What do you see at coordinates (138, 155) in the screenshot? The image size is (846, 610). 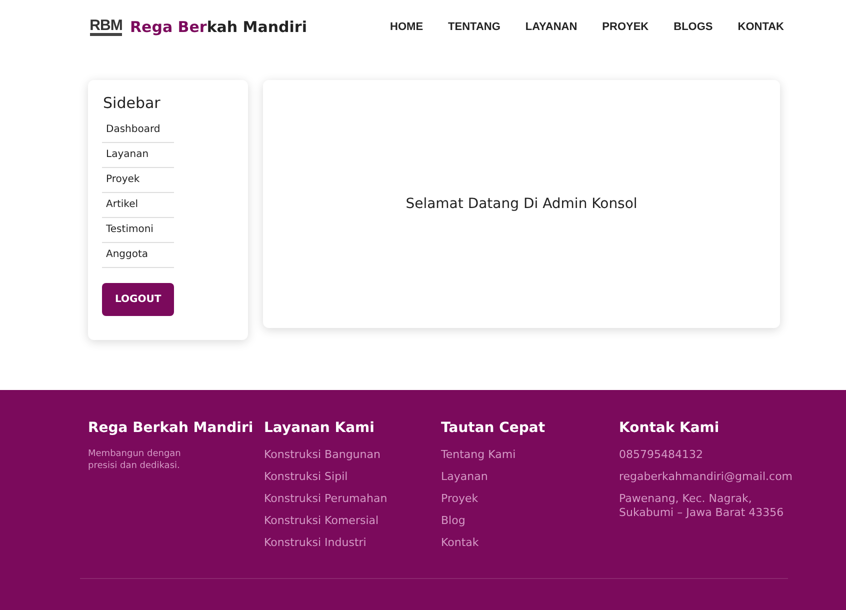 I see `sidebar-item: Layanan` at bounding box center [138, 155].